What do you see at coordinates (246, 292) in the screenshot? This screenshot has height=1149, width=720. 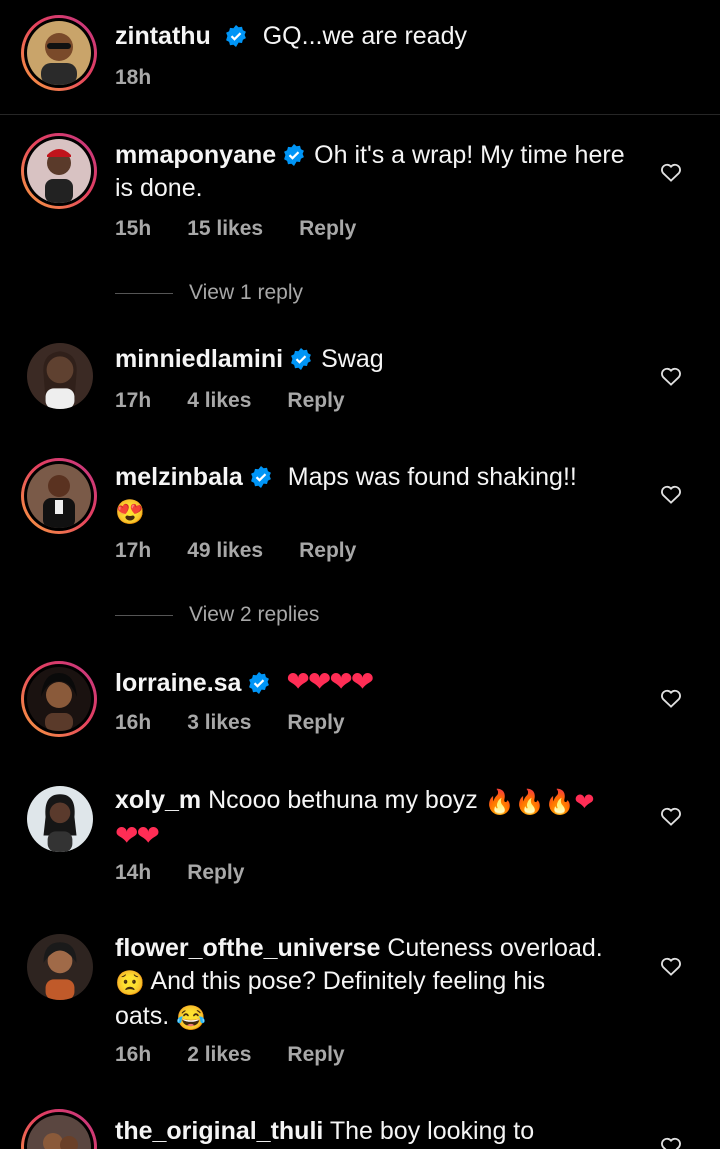 I see `view-replies-label: View 1 reply` at bounding box center [246, 292].